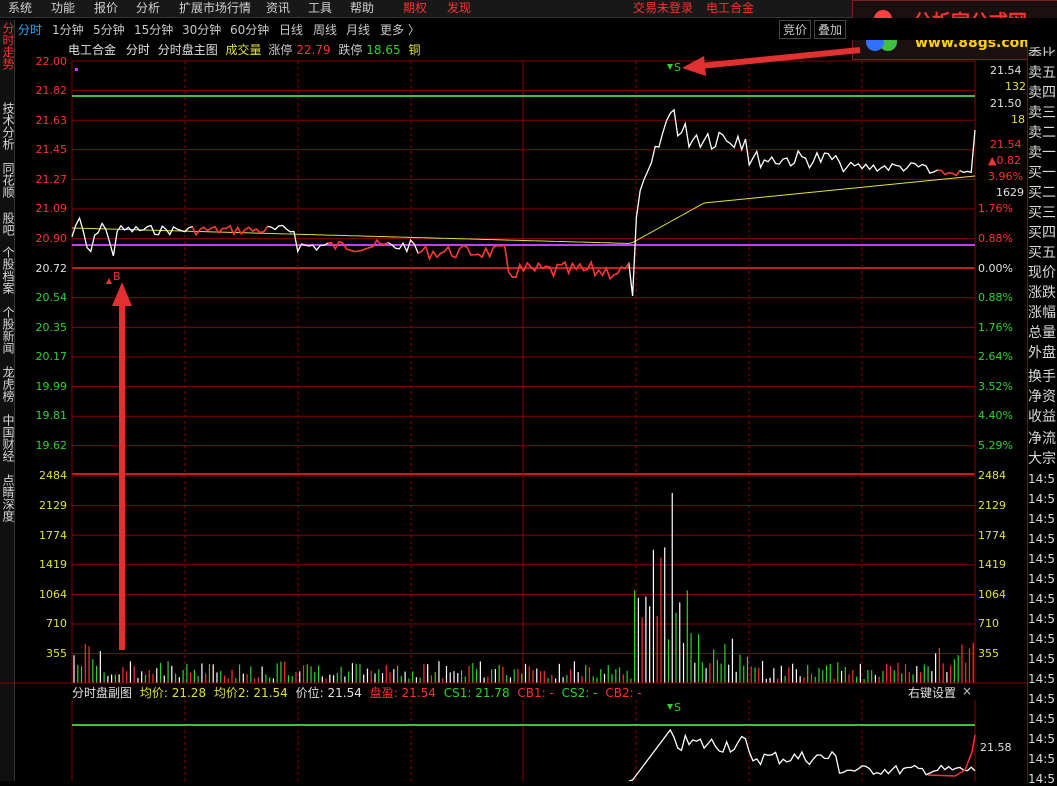 Image resolution: width=1057 pixels, height=786 pixels. What do you see at coordinates (694, 66) in the screenshot?
I see `sell-arrow-head-icon` at bounding box center [694, 66].